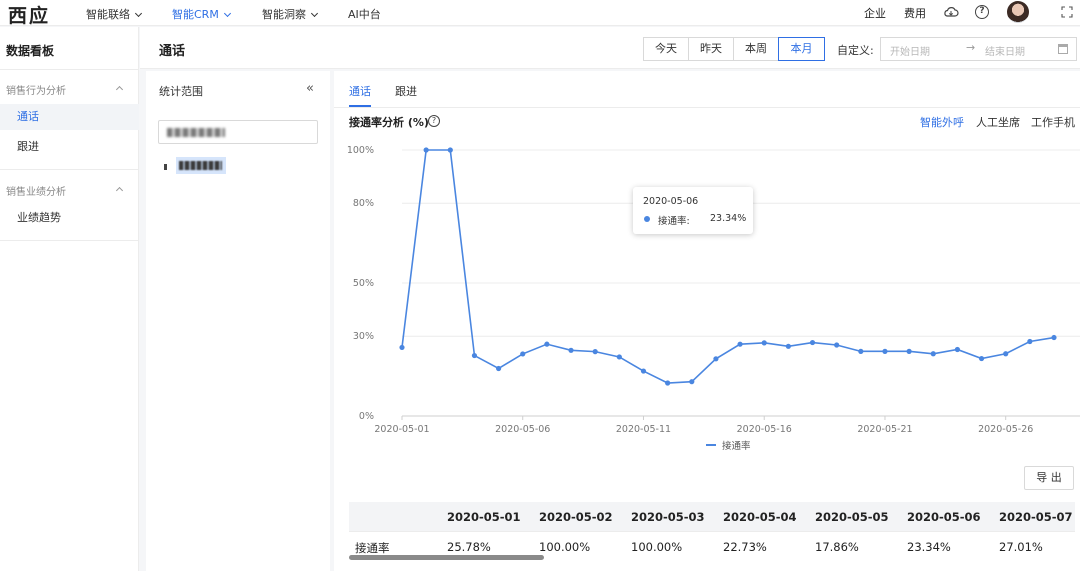  I want to click on table-cell: 17.86%, so click(837, 547).